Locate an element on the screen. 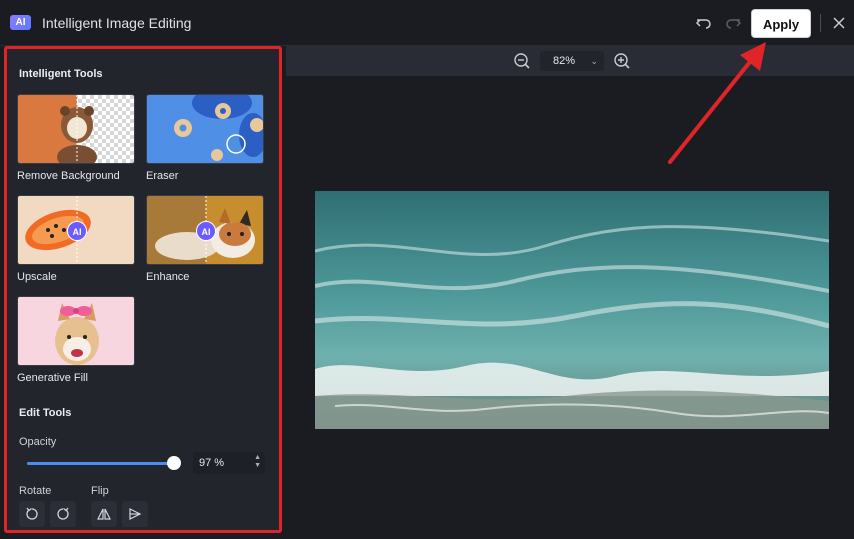 The height and width of the screenshot is (539, 854). rotate-right-button is located at coordinates (63, 514).